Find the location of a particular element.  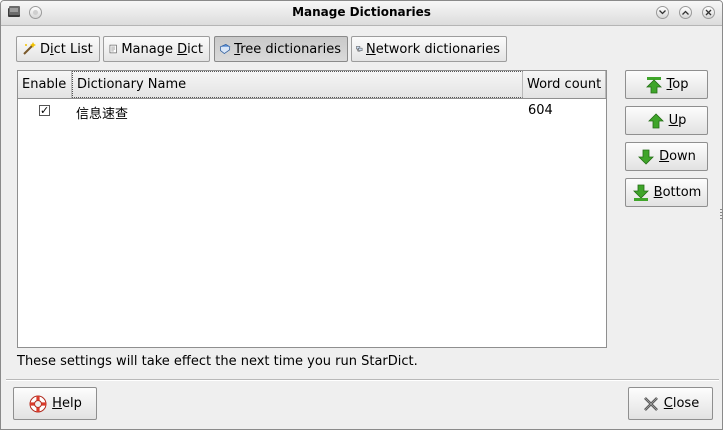

tab-label: Tree dictionaries is located at coordinates (287, 49).